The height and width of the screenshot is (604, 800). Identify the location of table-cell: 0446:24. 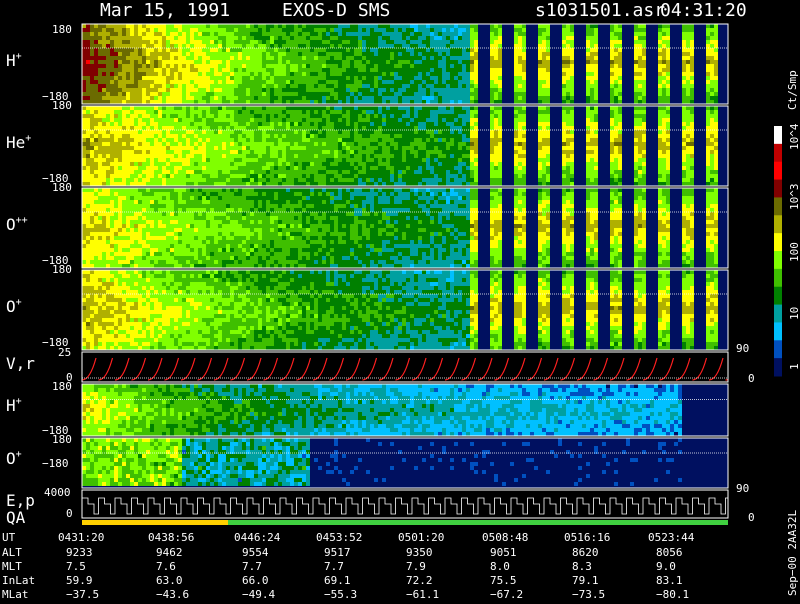
(257, 537).